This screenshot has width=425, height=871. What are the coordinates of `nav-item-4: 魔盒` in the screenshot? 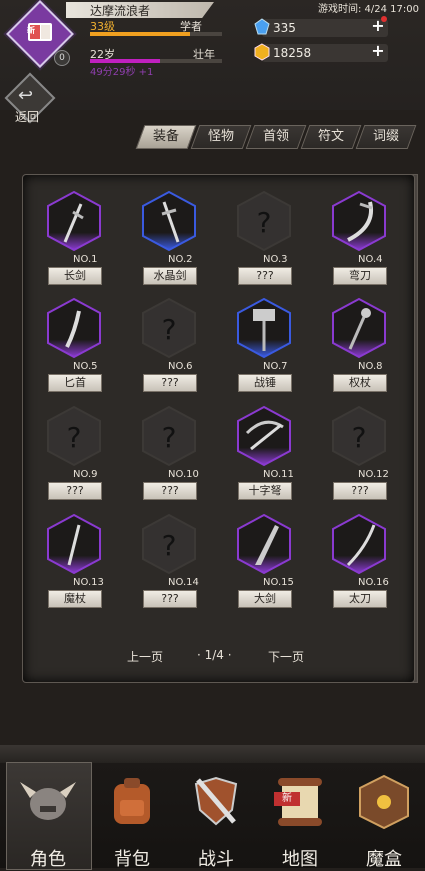 It's located at (384, 820).